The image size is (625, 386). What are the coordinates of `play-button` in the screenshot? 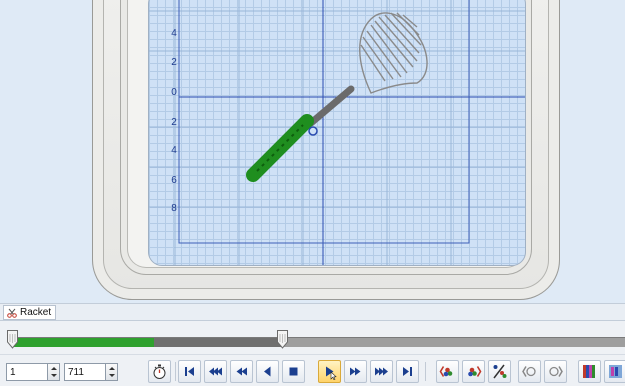 It's located at (329, 371).